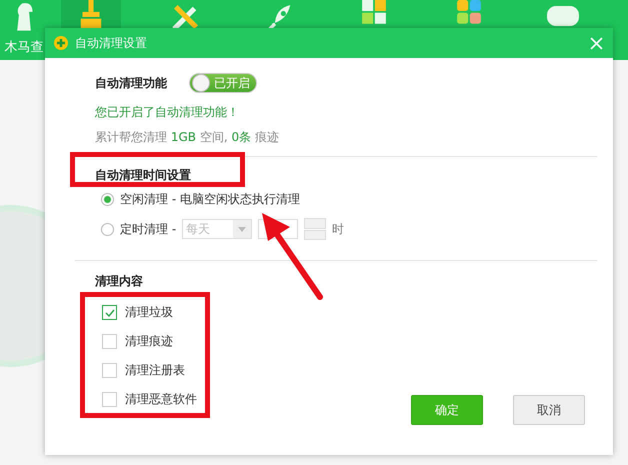  I want to click on unit-label: 时, so click(338, 229).